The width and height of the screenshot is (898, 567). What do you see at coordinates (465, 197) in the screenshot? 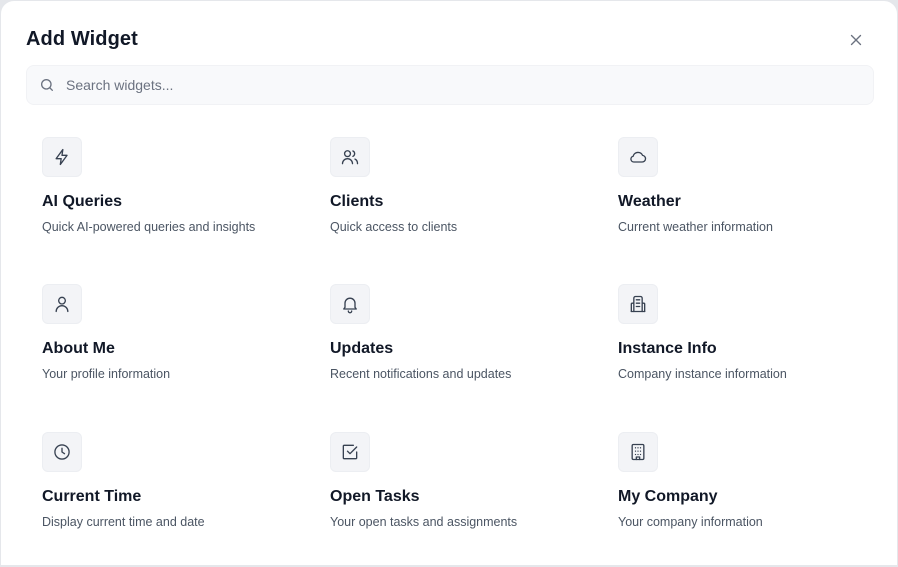
I see `widget-card-clients: Clients Quick access to clients` at bounding box center [465, 197].